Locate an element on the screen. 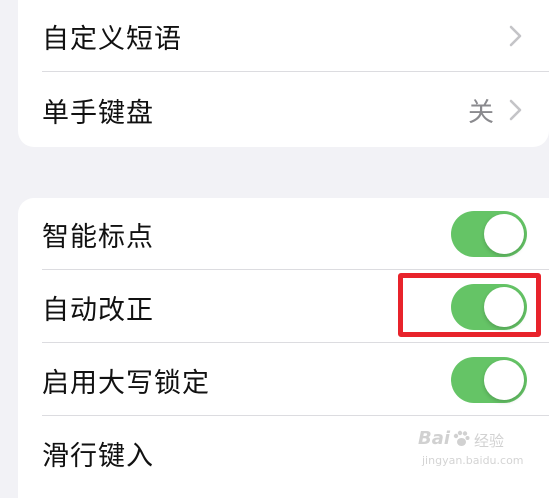 This screenshot has width=549, height=498. row-label: 单手键盘 is located at coordinates (98, 113).